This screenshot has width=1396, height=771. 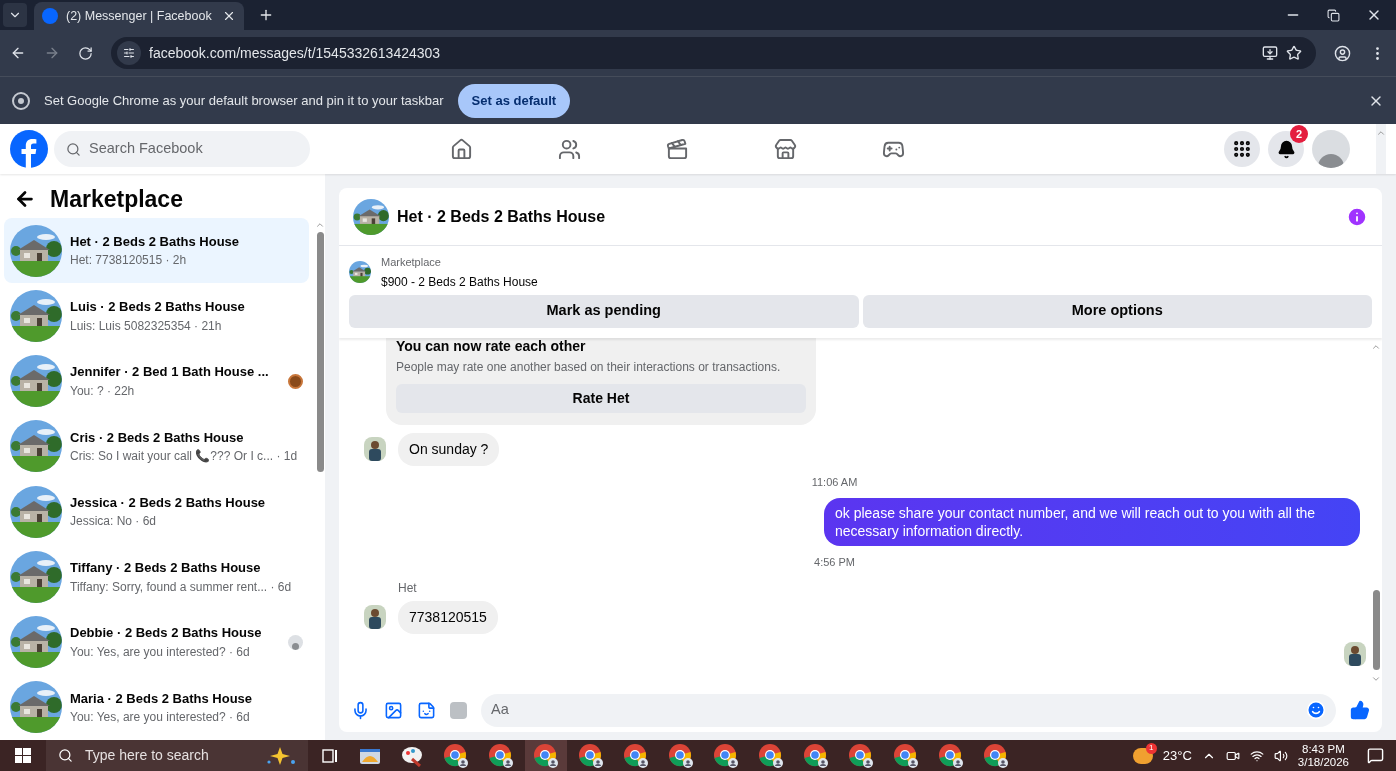 I want to click on search-input: Search Facebook, so click(x=184, y=149).